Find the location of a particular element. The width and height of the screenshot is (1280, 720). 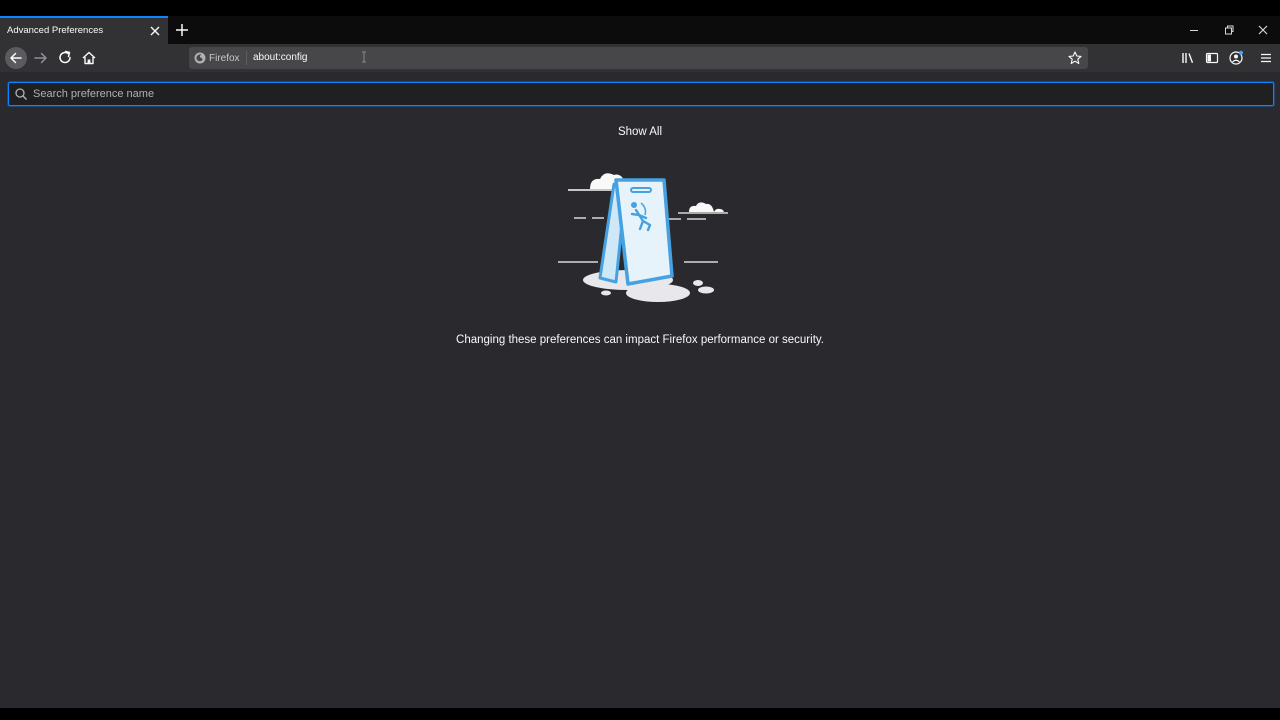

tab-bar: Advanced Preferences is located at coordinates (640, 30).